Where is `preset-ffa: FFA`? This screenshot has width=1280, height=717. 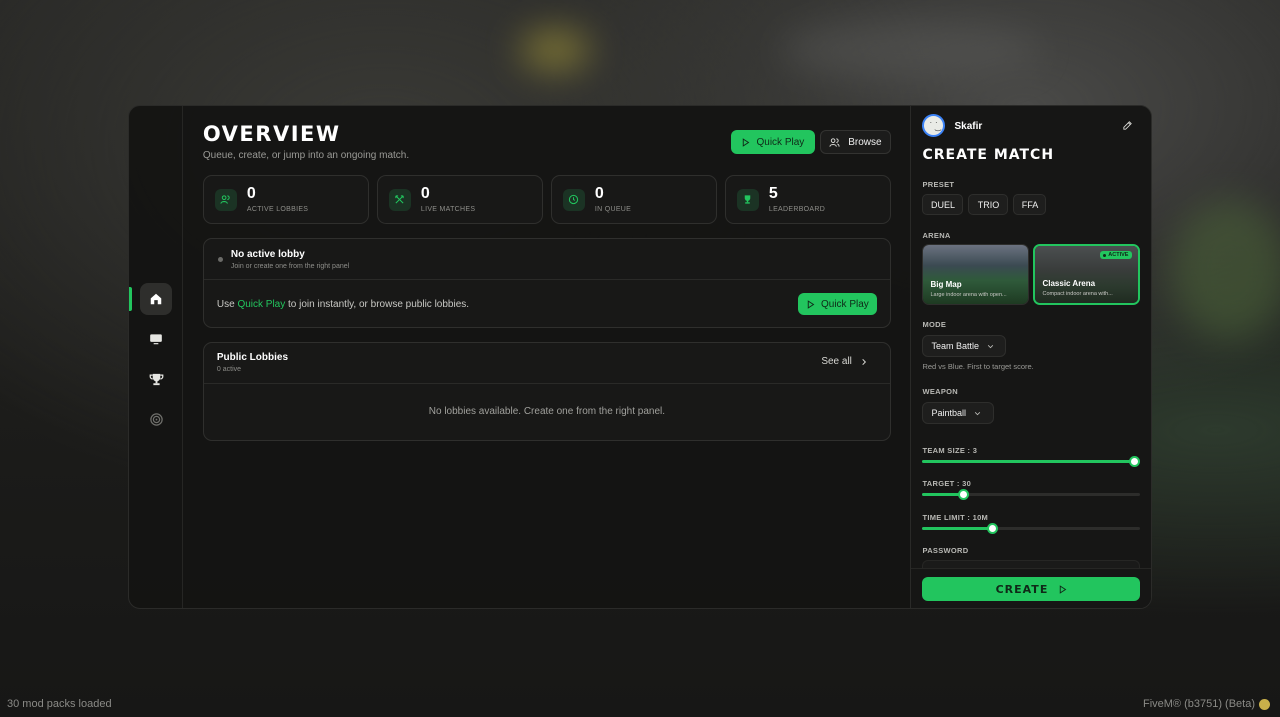 preset-ffa: FFA is located at coordinates (1030, 204).